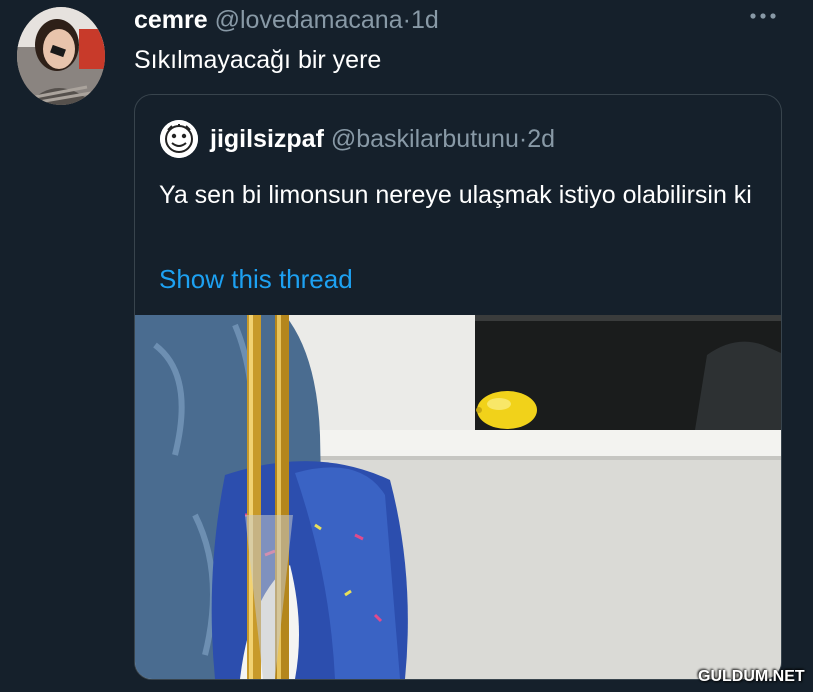 This screenshot has width=813, height=692. Describe the element at coordinates (267, 139) in the screenshot. I see `quoted-display-name: jigilsizpaf` at that location.